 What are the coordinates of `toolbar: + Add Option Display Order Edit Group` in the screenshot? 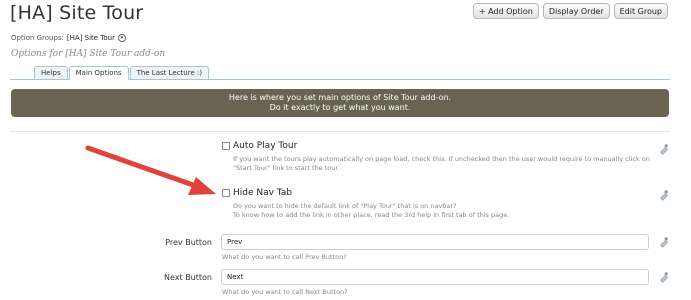 It's located at (570, 11).